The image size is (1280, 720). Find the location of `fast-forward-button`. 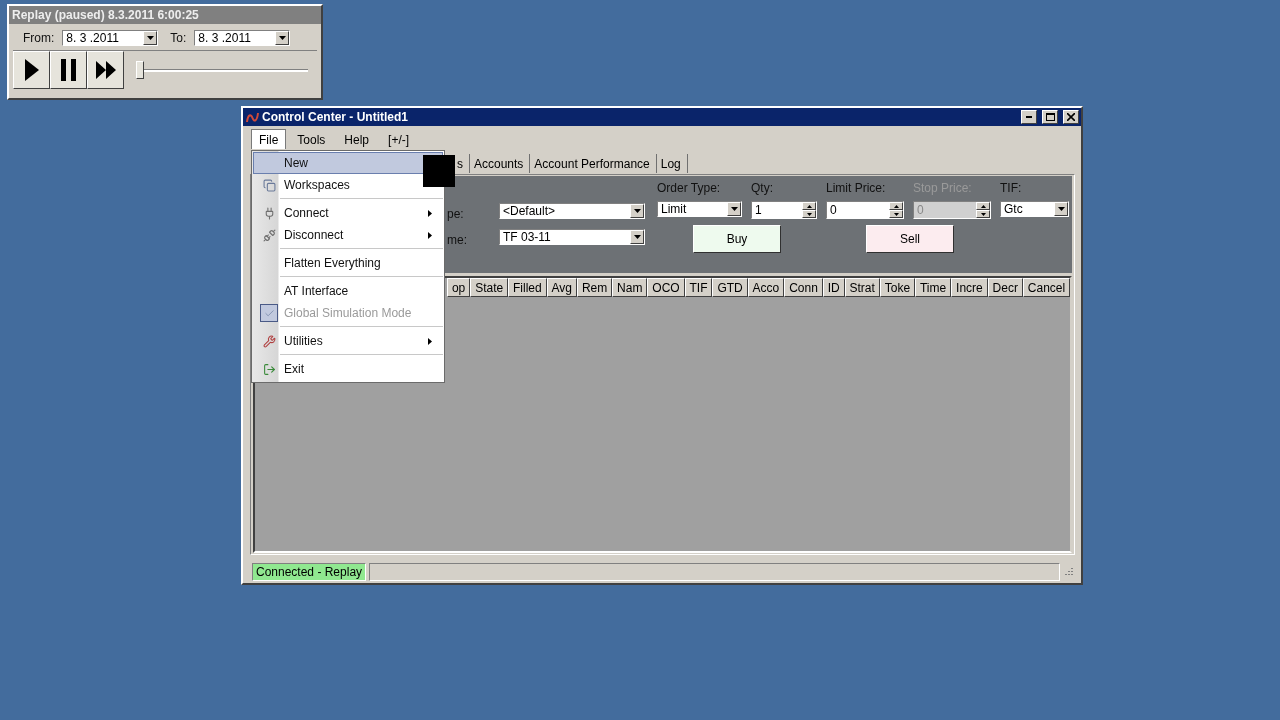

fast-forward-button is located at coordinates (105, 70).